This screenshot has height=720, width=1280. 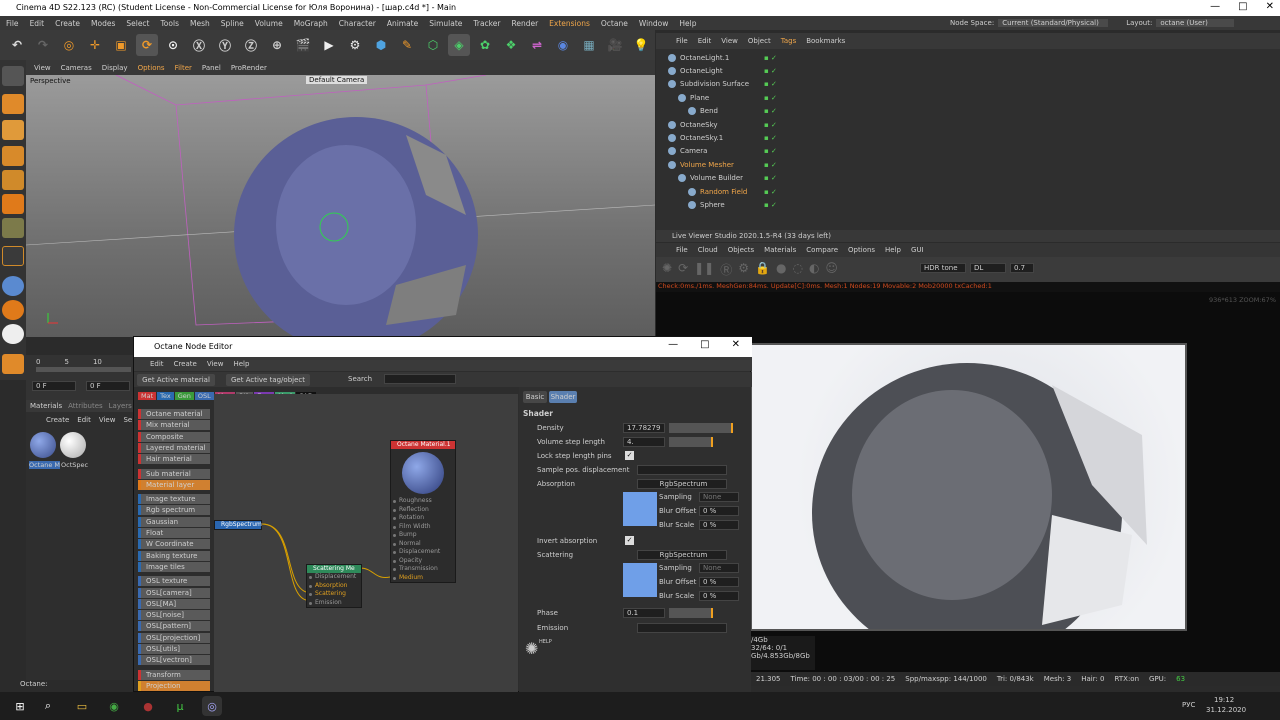 I want to click on layout-select: octane (User), so click(x=1195, y=23).